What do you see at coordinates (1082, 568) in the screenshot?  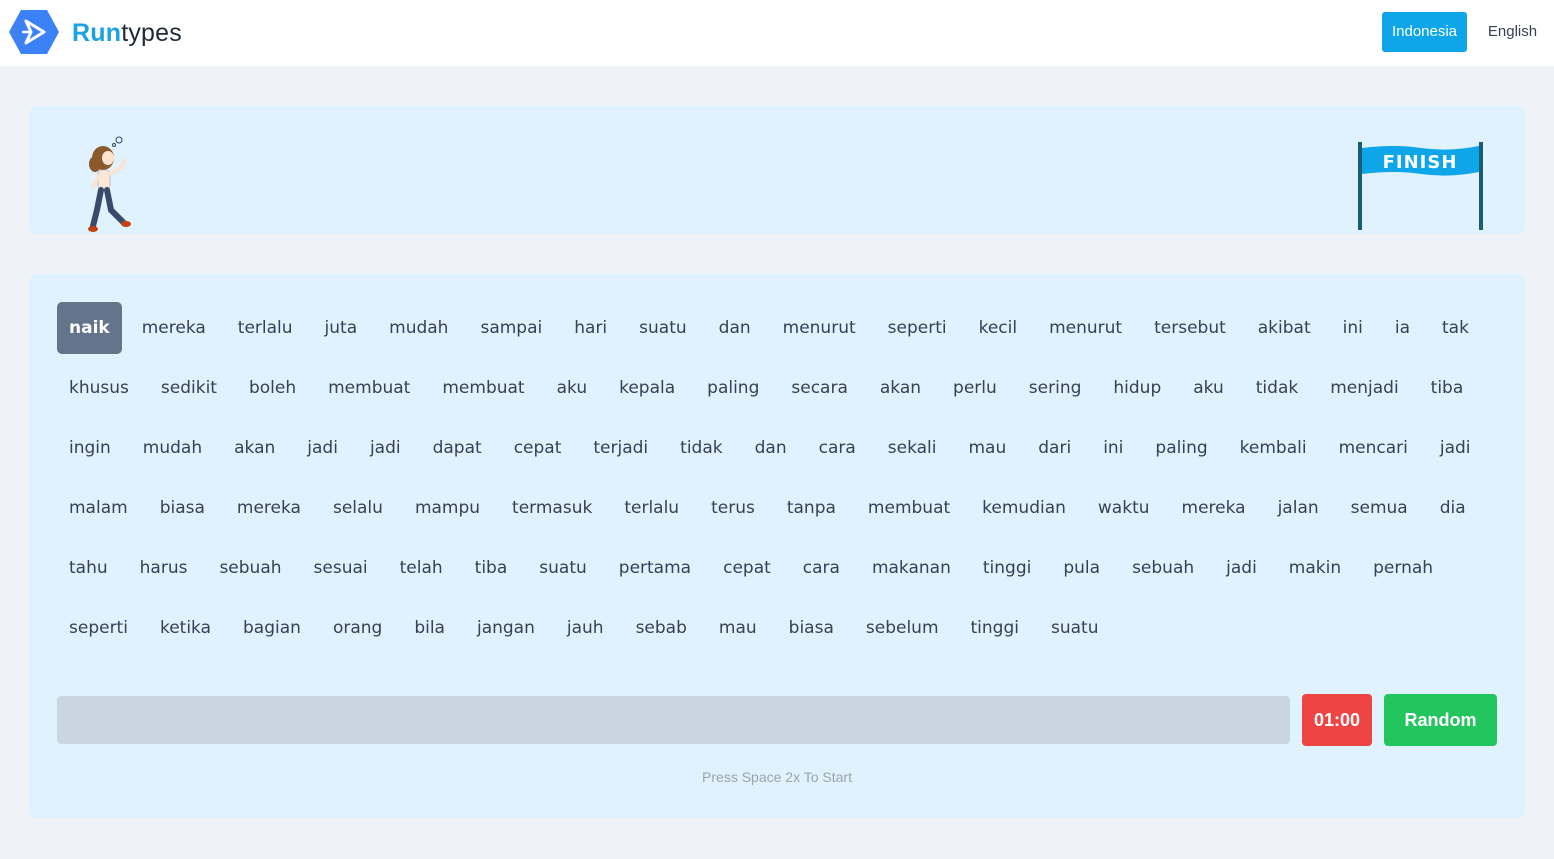 I see `word-item: pula` at bounding box center [1082, 568].